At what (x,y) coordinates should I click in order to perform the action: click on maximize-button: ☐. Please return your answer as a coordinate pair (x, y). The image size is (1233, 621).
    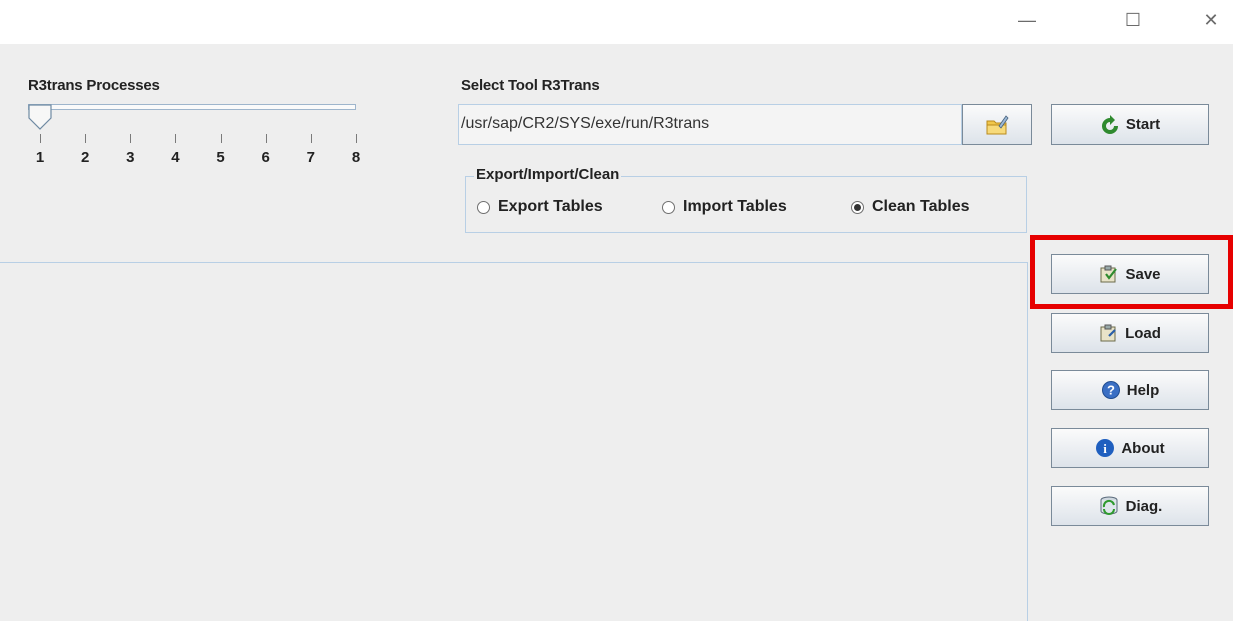
    Looking at the image, I should click on (1133, 20).